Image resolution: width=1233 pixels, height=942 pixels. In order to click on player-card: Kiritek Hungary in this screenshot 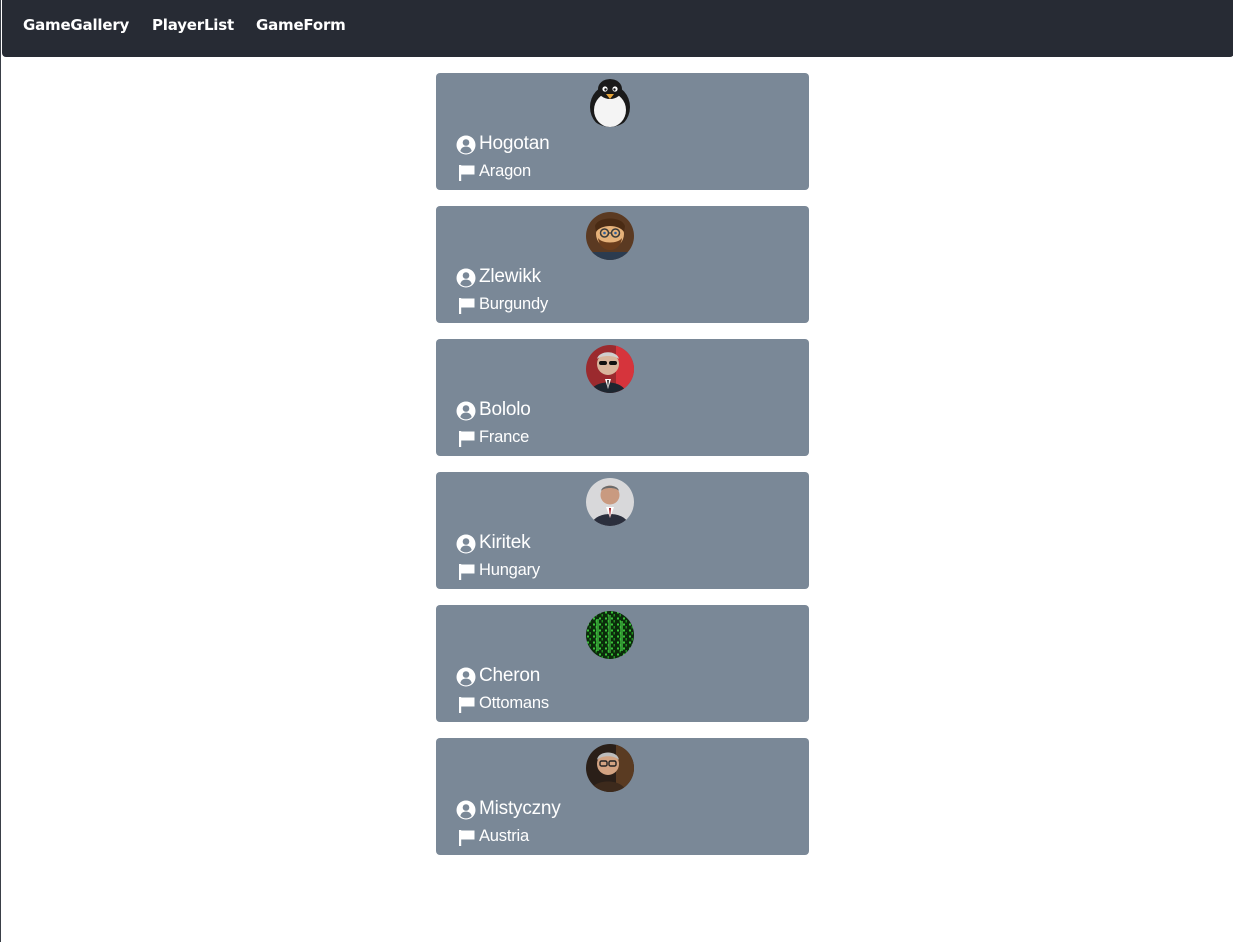, I will do `click(622, 530)`.